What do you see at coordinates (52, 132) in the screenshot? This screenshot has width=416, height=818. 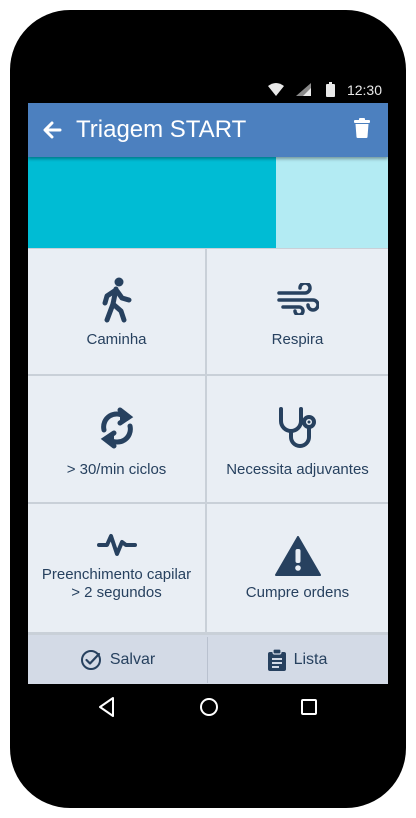 I see `arrow-left-icon` at bounding box center [52, 132].